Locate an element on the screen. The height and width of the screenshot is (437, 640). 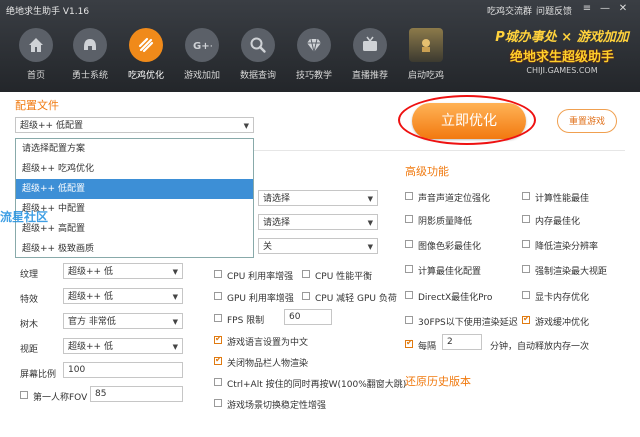
adv-label-7: 计算性能最佳 is located at coordinates (562, 199).